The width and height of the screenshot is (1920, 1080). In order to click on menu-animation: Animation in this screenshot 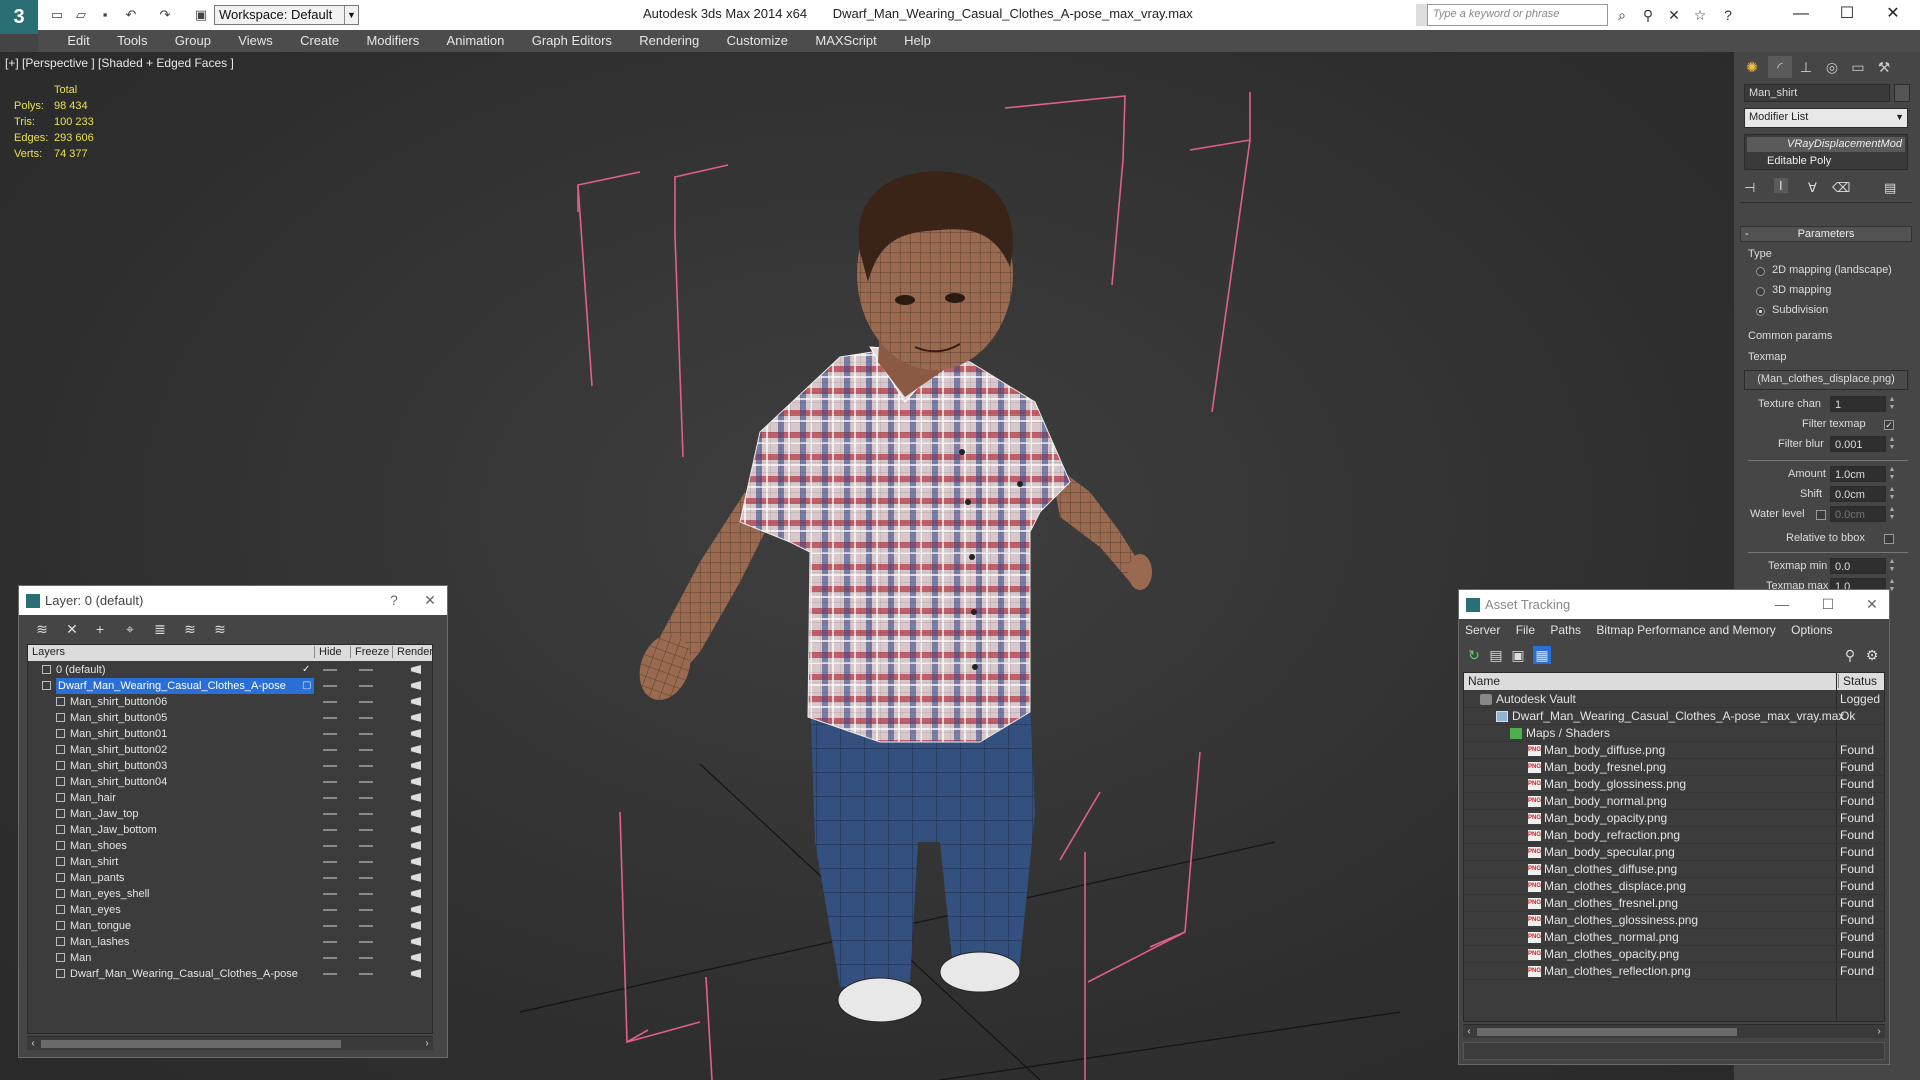, I will do `click(476, 41)`.